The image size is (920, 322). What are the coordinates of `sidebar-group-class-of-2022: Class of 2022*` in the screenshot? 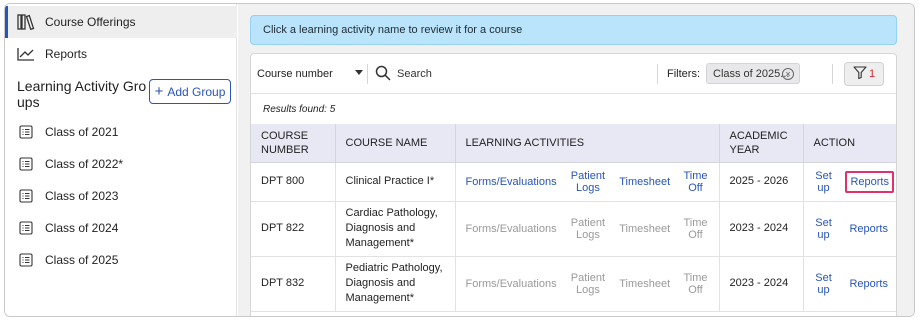 It's located at (121, 164).